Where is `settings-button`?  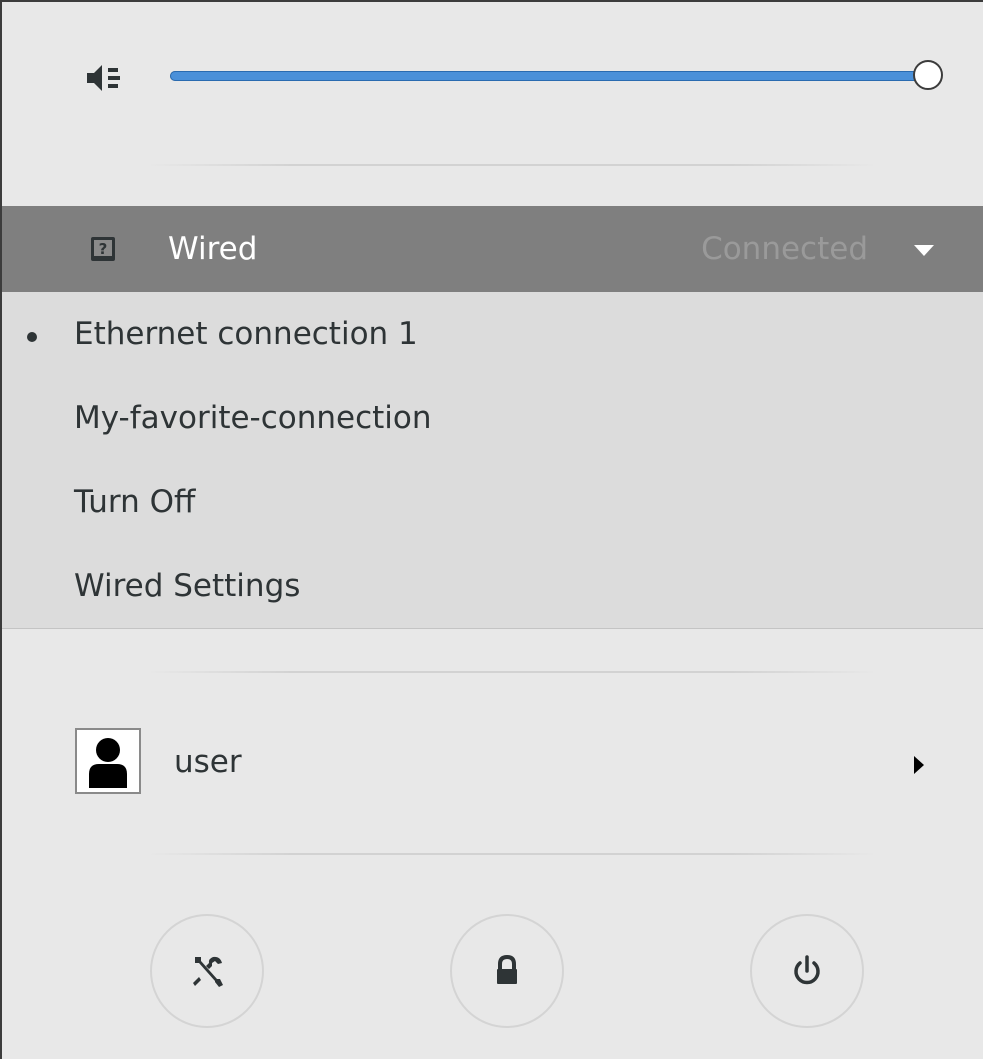
settings-button is located at coordinates (207, 971).